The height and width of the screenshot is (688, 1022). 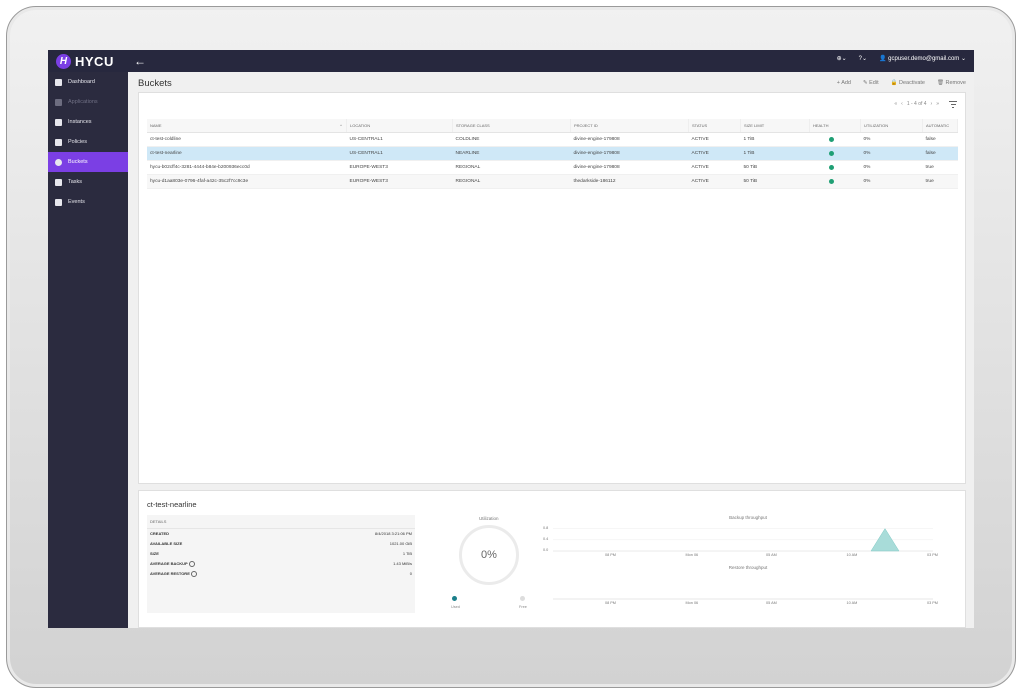 What do you see at coordinates (511, 181) in the screenshot?
I see `cell-storage-class: REGIONAL` at bounding box center [511, 181].